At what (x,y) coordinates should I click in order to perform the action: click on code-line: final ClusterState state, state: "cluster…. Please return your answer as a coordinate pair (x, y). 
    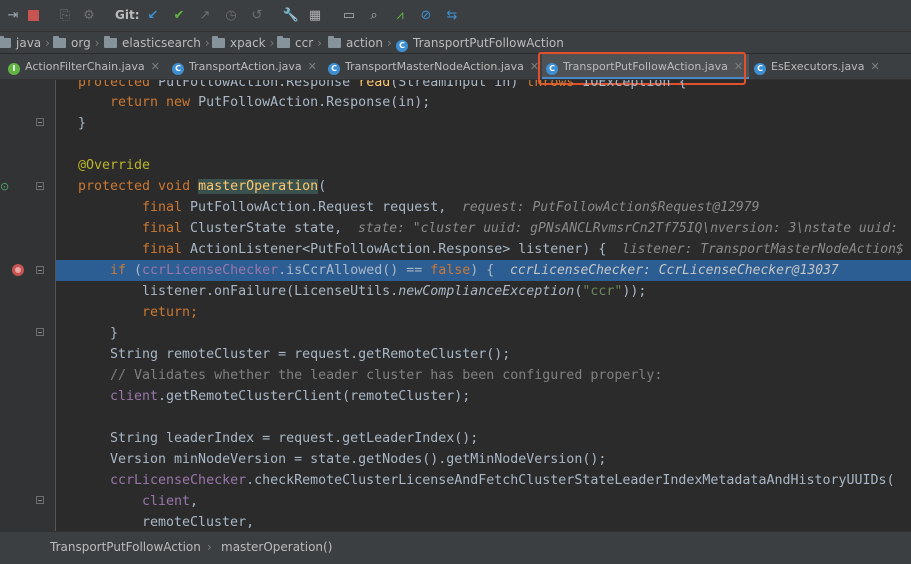
    Looking at the image, I should click on (483, 228).